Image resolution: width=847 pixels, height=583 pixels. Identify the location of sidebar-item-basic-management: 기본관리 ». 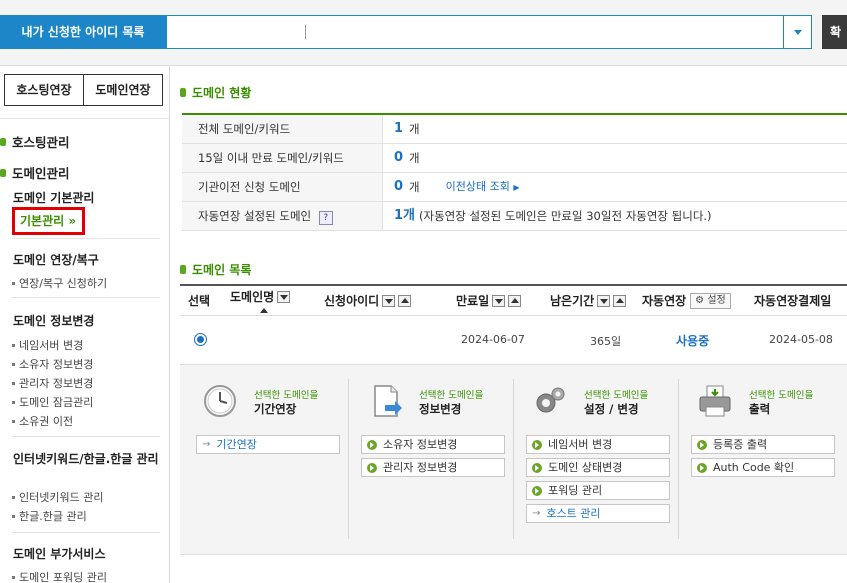
(48, 221).